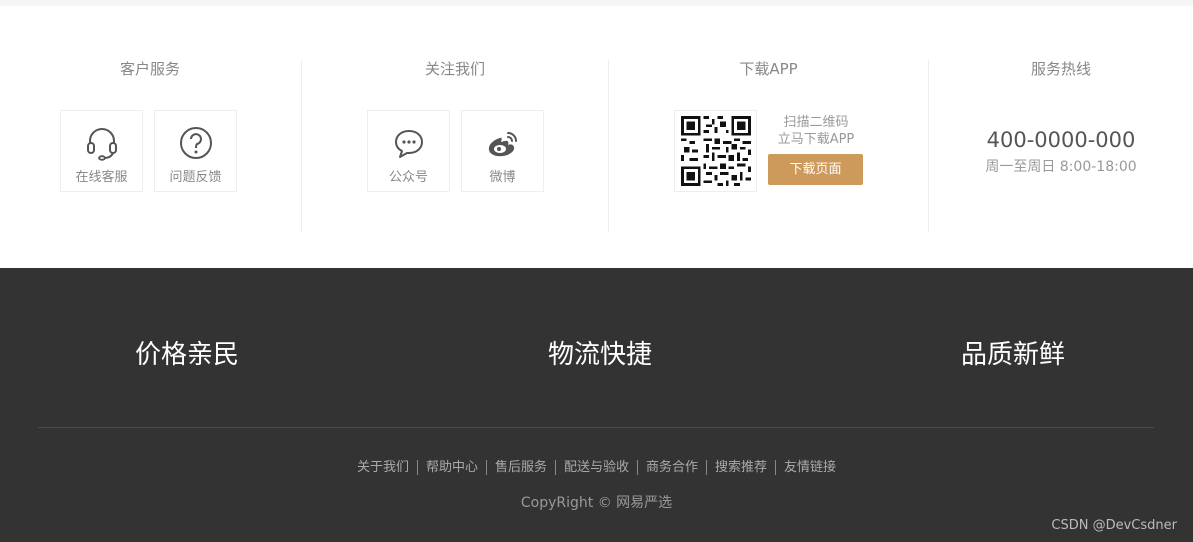 This screenshot has width=1193, height=542. What do you see at coordinates (451, 467) in the screenshot?
I see `footer-link-help: 帮助中心` at bounding box center [451, 467].